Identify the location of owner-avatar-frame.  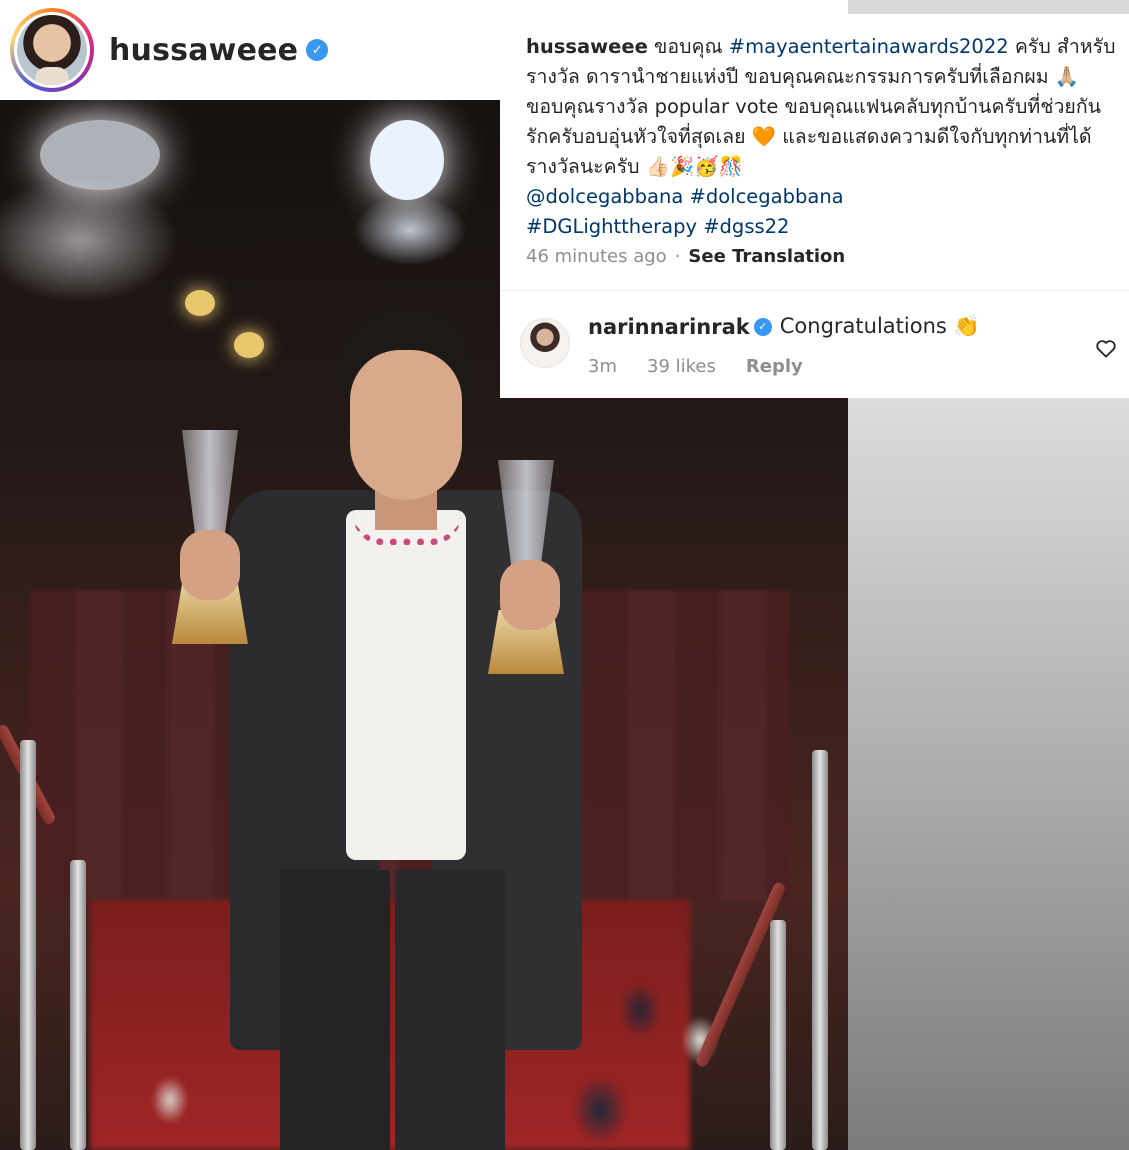
(52, 50).